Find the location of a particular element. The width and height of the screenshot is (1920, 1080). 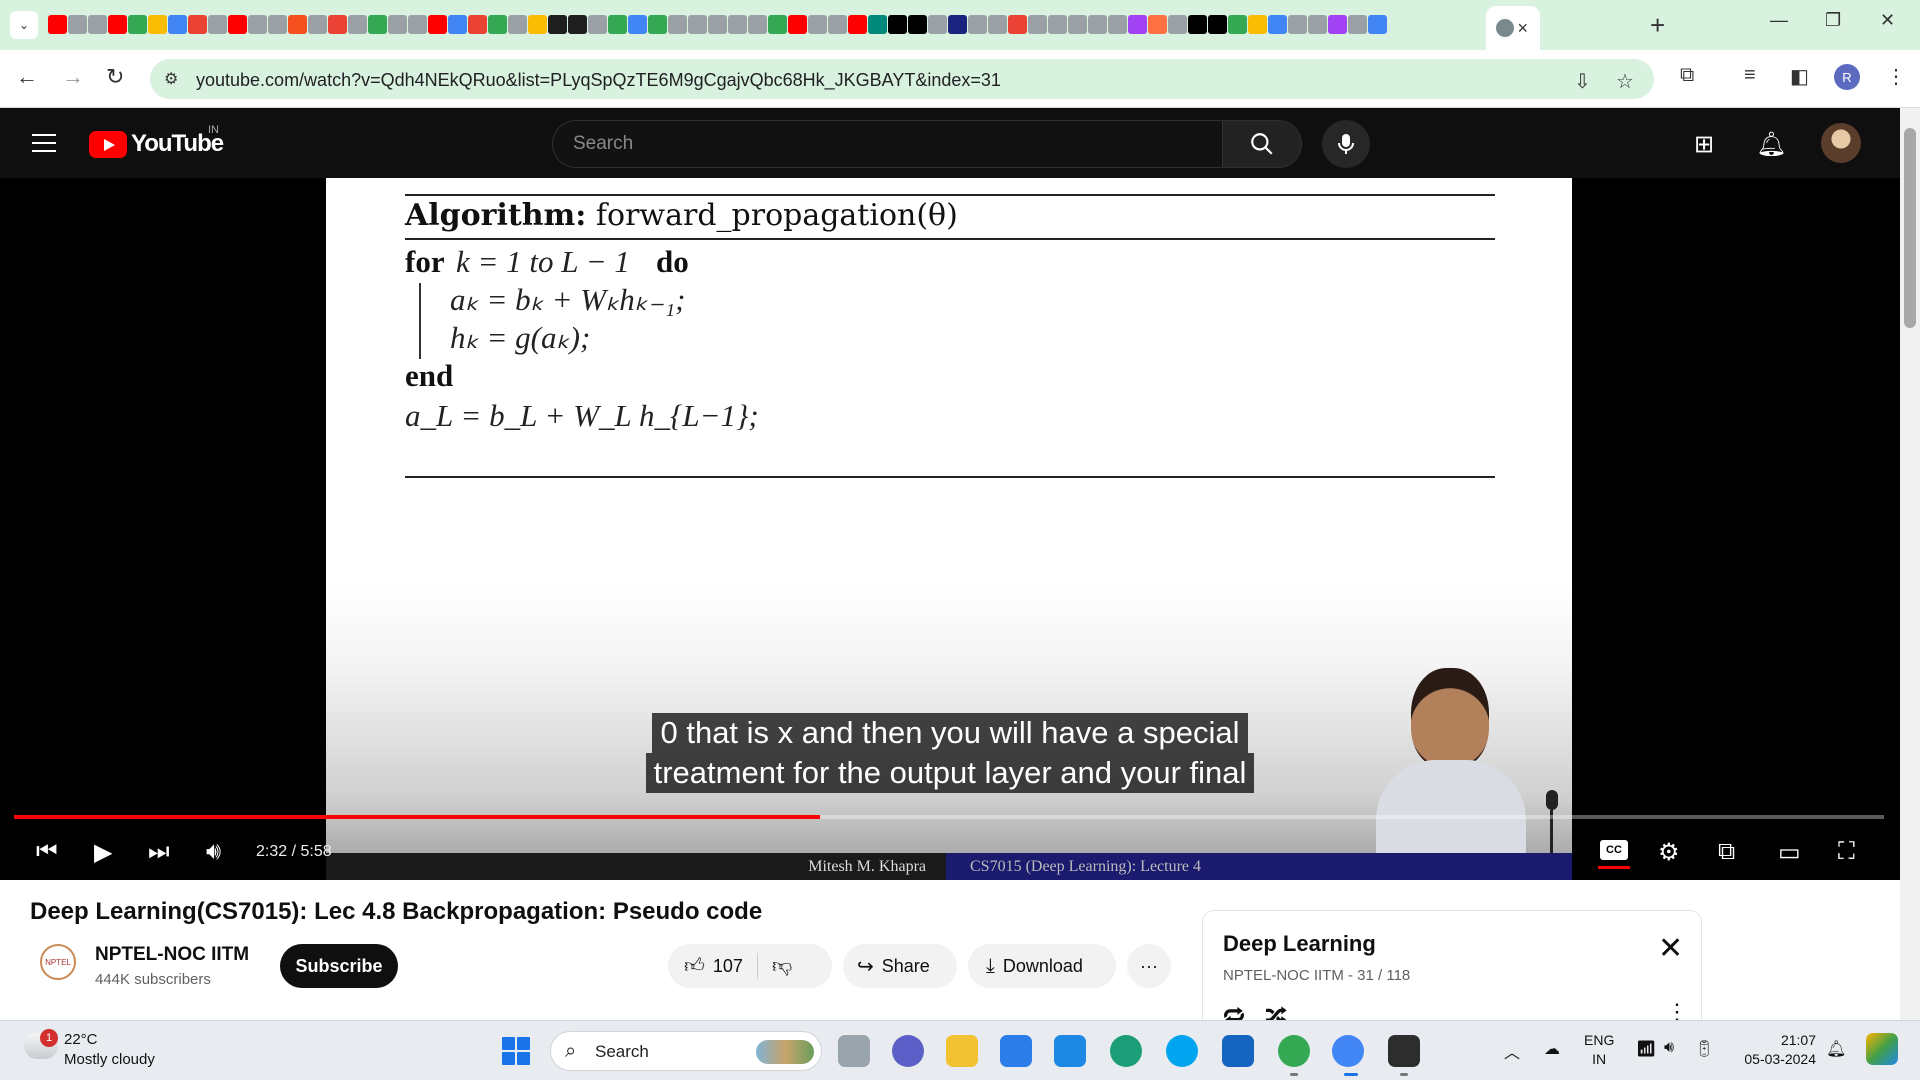

new-tab-button: + is located at coordinates (1657, 25).